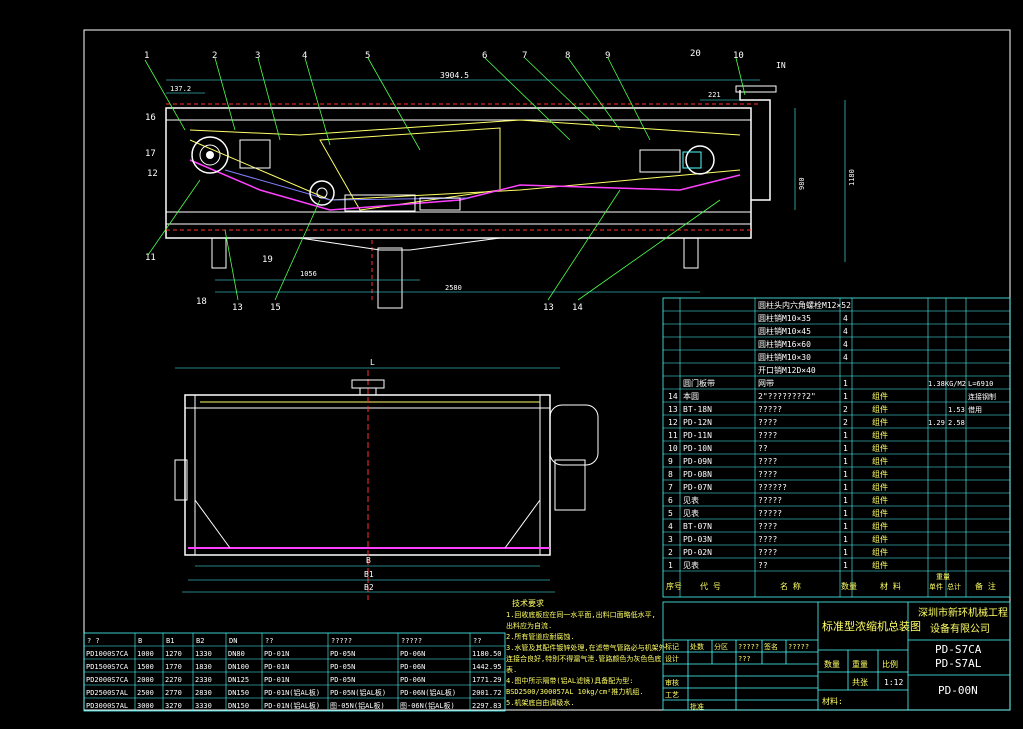 Image resolution: width=1023 pixels, height=729 pixels. I want to click on callout-20: 19, so click(267, 260).